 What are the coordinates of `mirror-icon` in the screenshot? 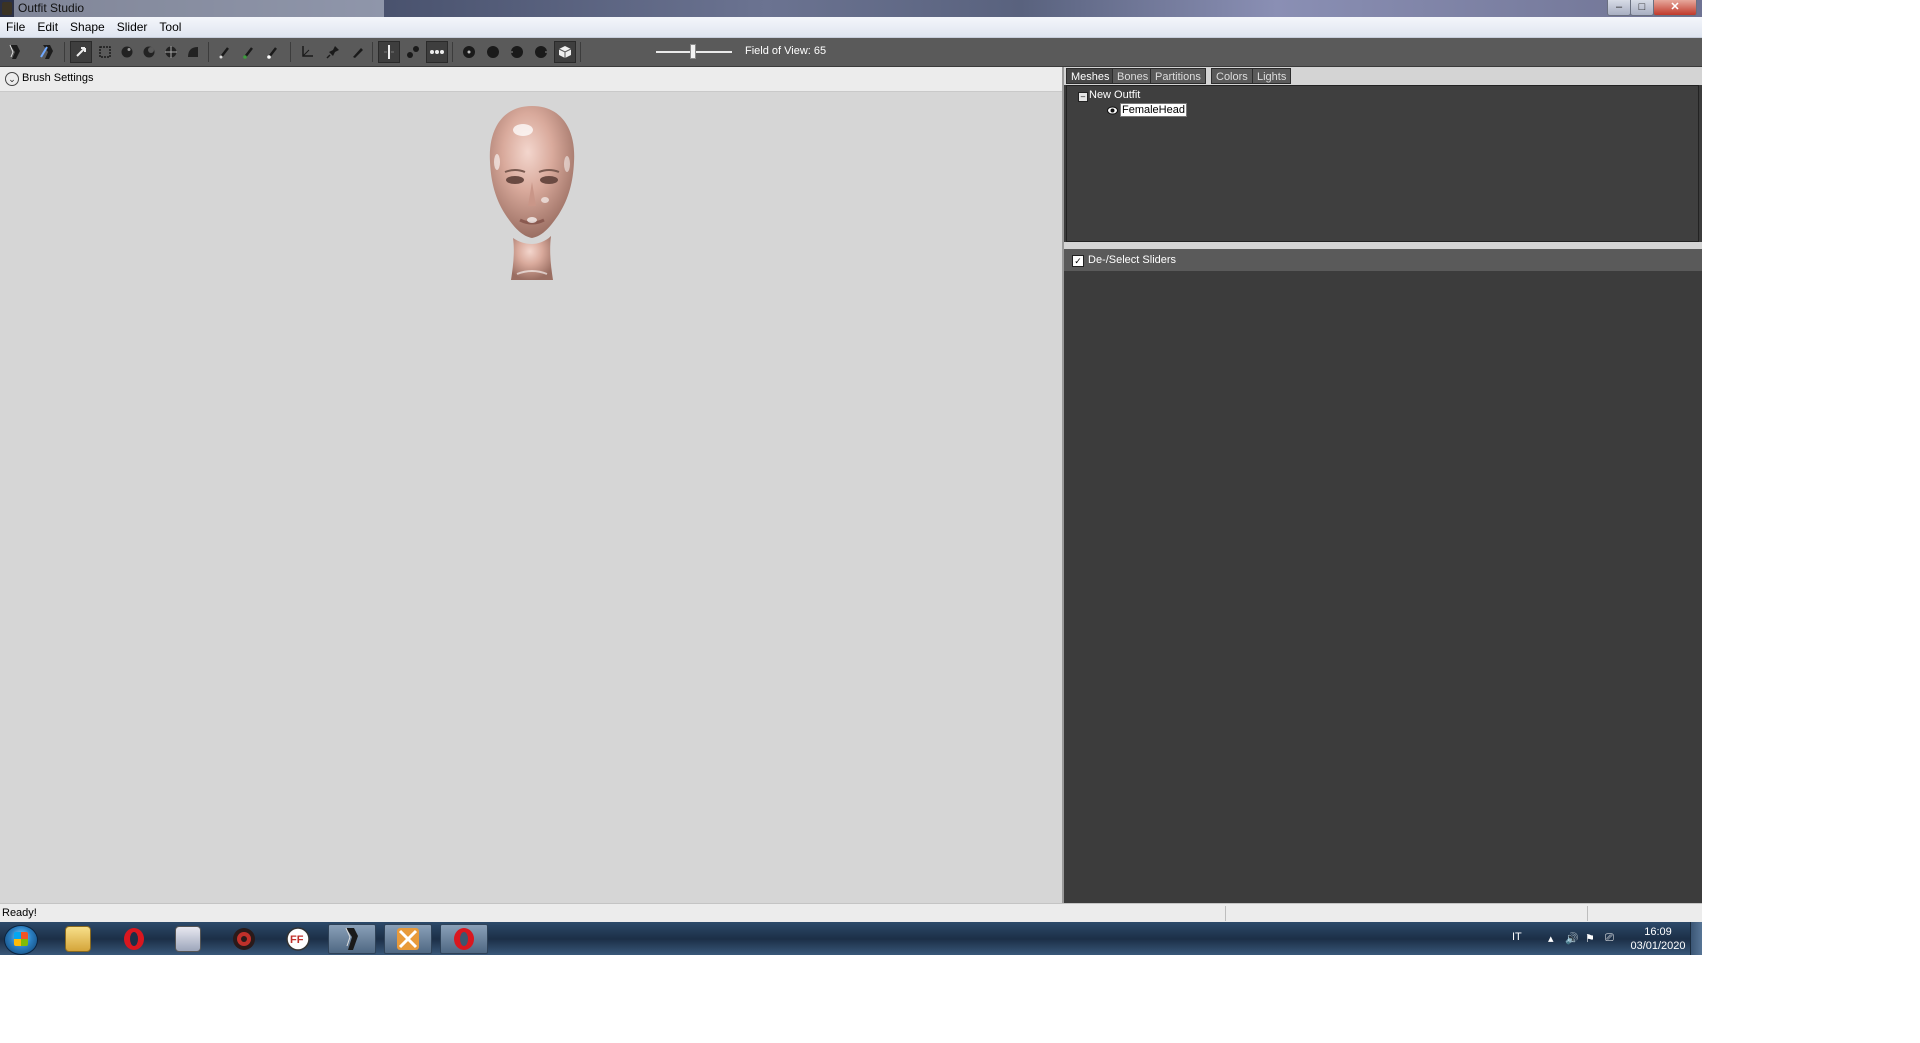 It's located at (389, 52).